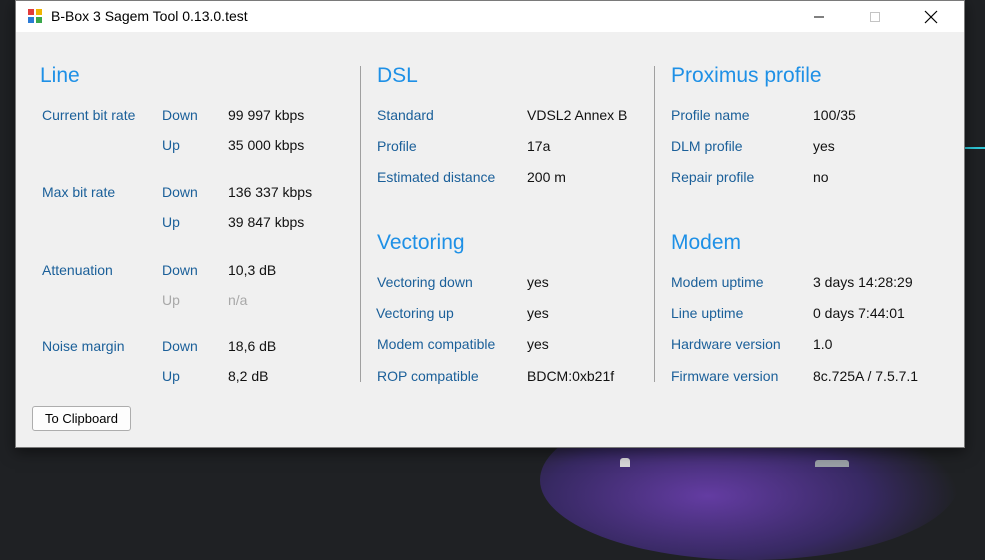  Describe the element at coordinates (171, 300) in the screenshot. I see `attenuation-up-label: Up` at that location.